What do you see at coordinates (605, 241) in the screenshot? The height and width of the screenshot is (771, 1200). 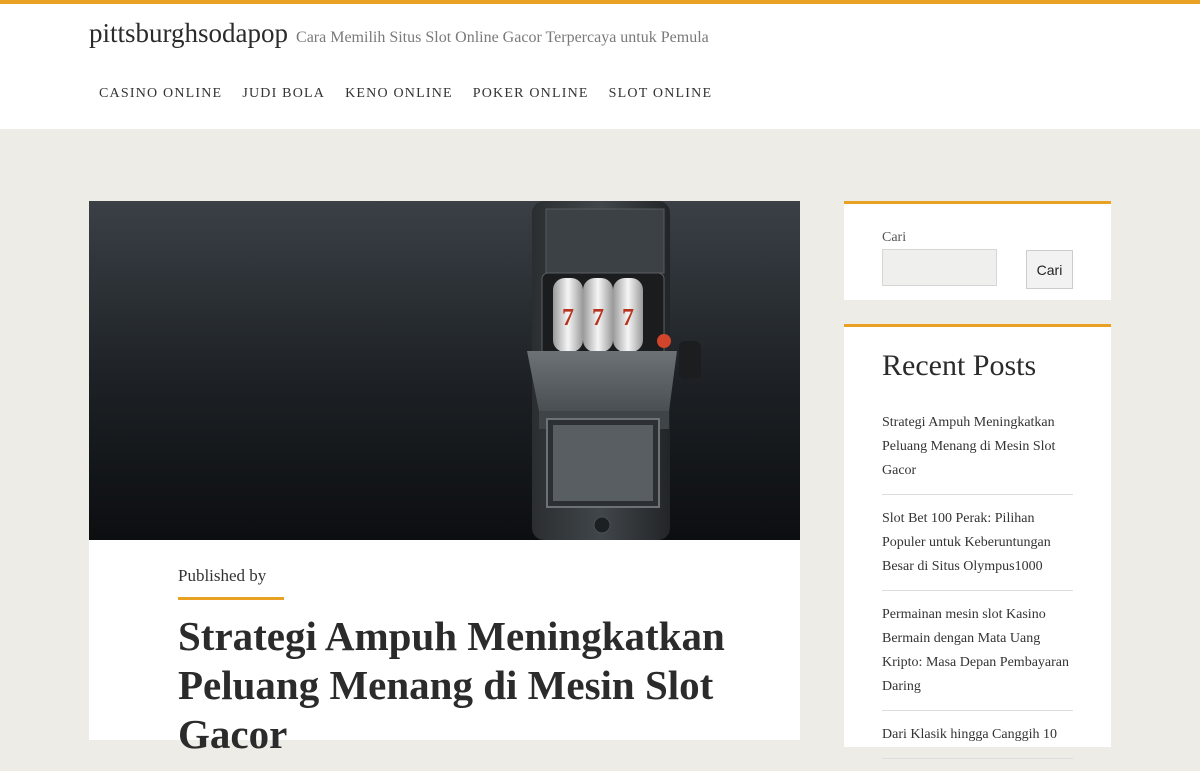 I see `top-panel` at bounding box center [605, 241].